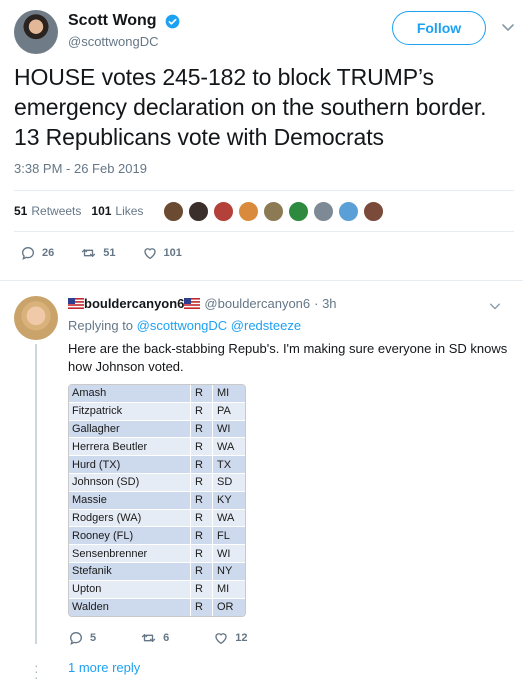 The image size is (523, 680). I want to click on retweet-button: 51, so click(98, 253).